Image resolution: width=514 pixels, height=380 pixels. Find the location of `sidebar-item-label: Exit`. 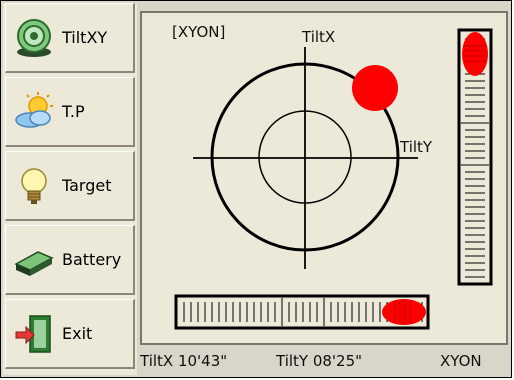

sidebar-item-label: Exit is located at coordinates (77, 333).